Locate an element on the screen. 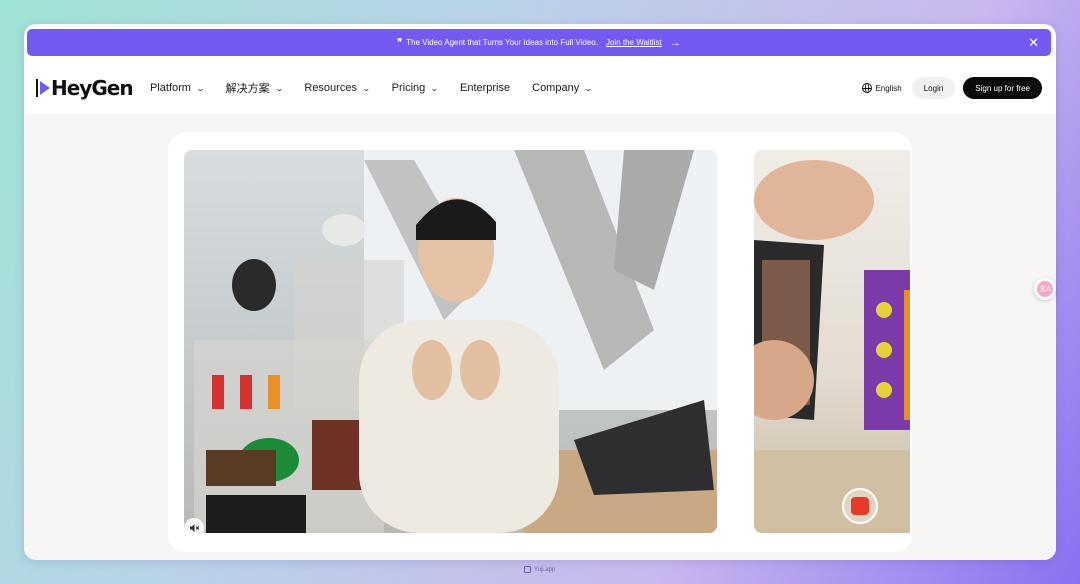  menu-label: 解决方案 is located at coordinates (247, 88).